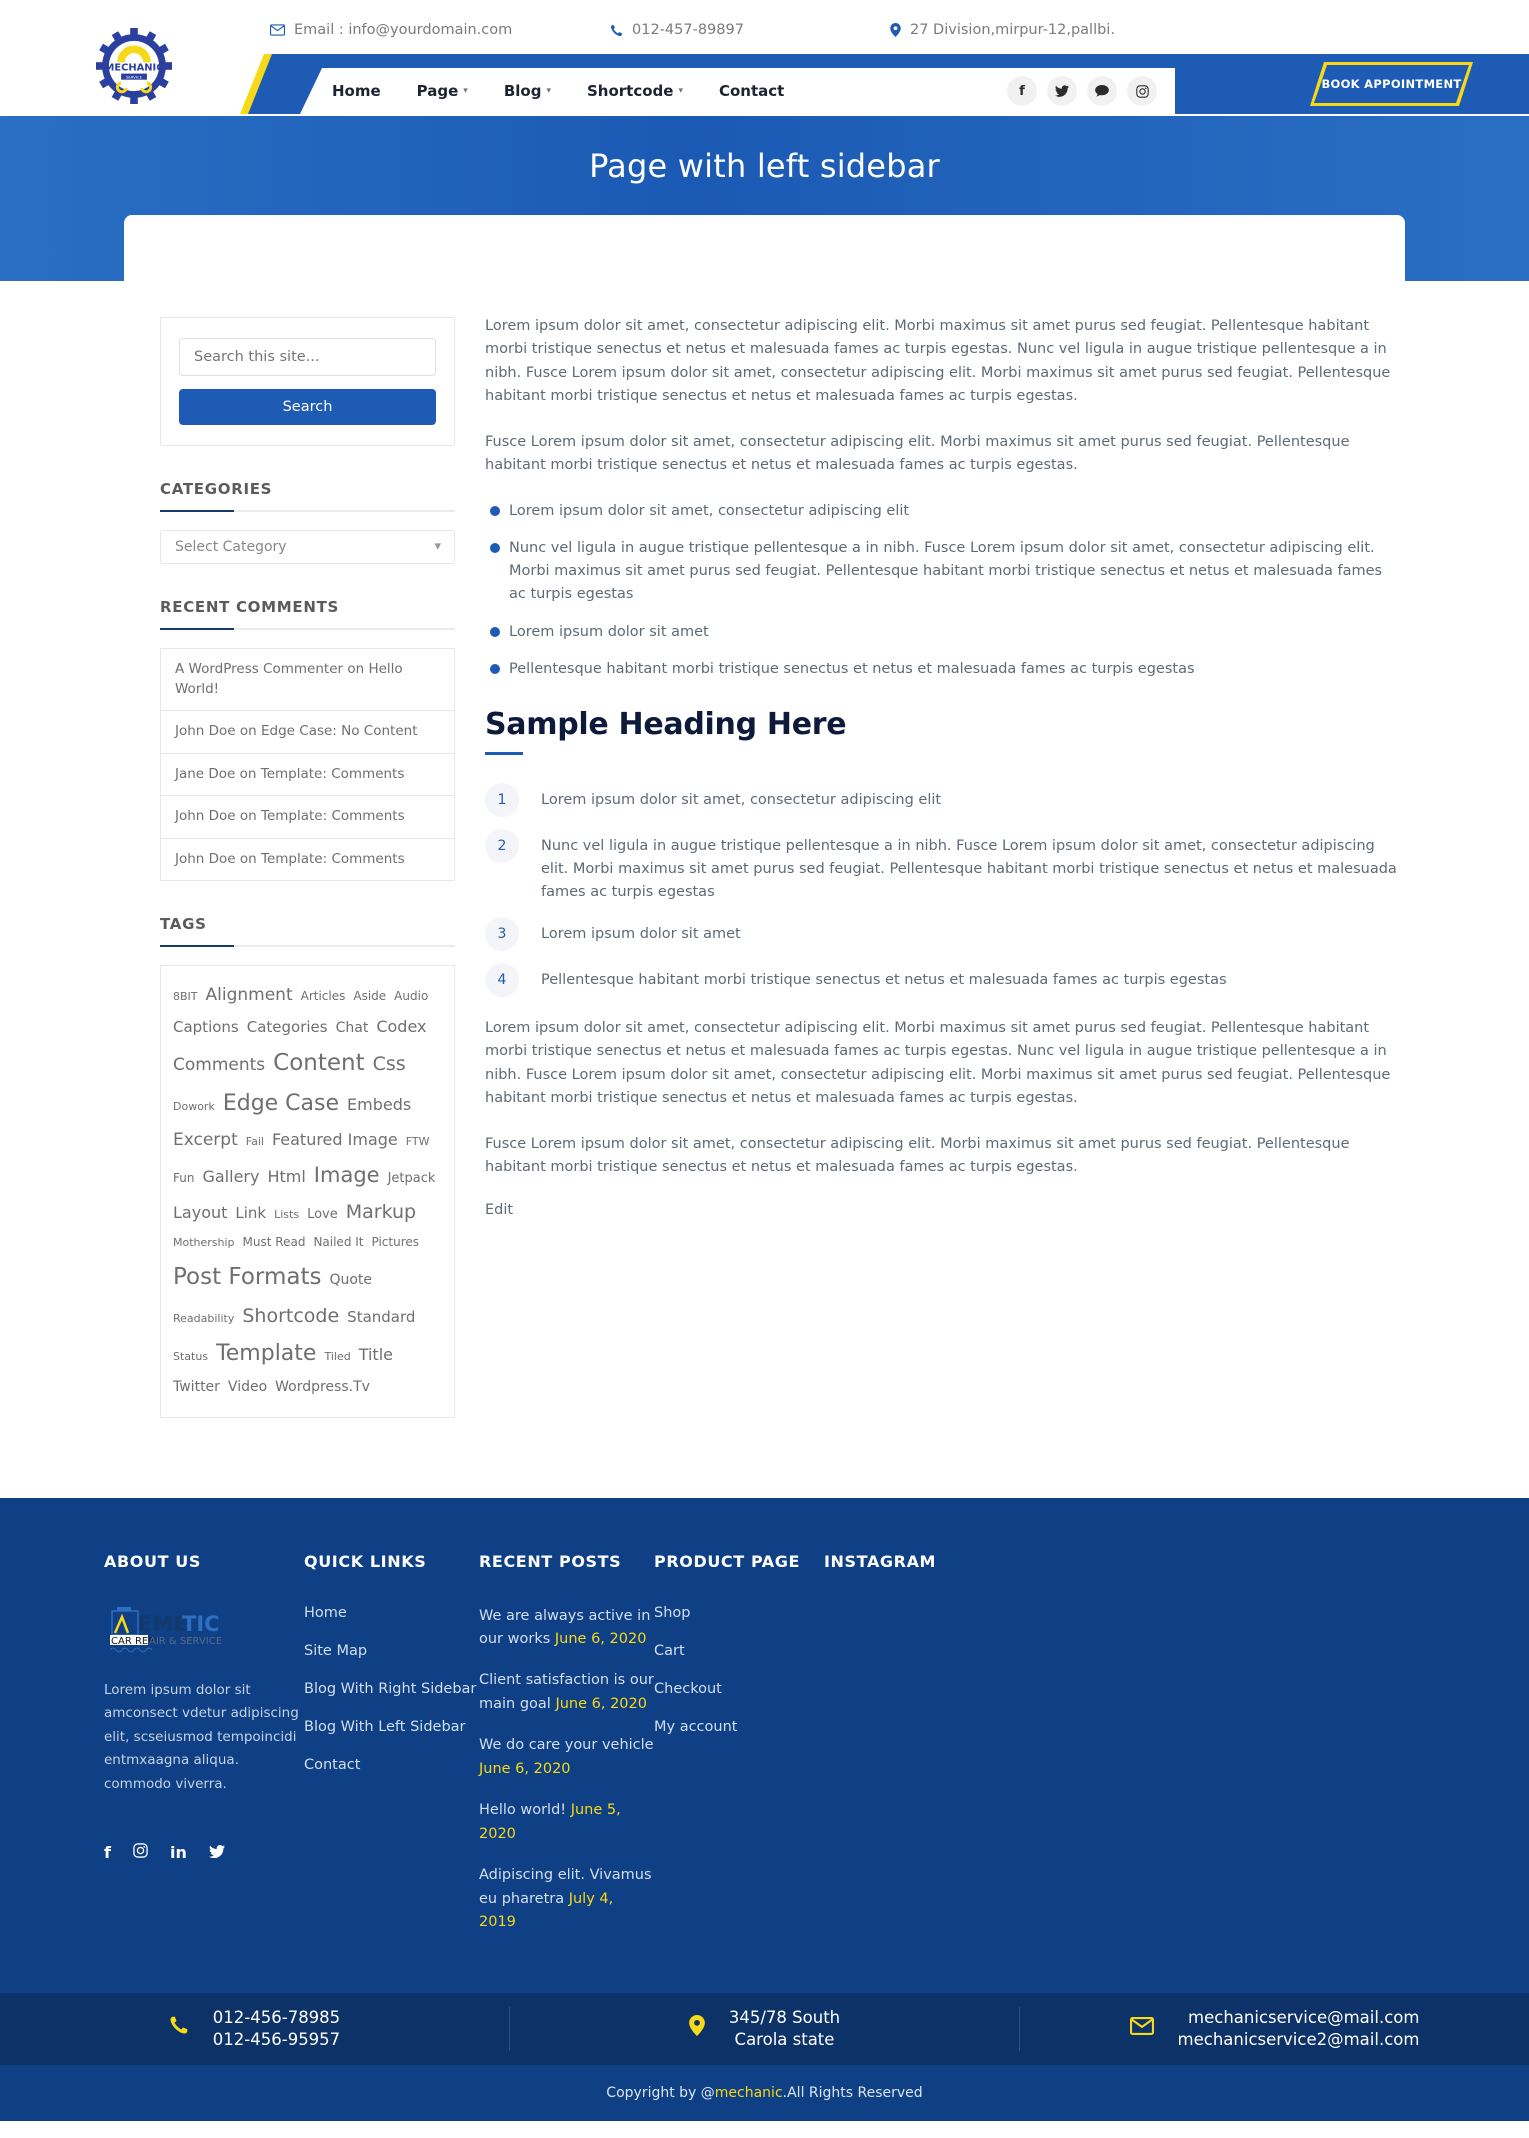 The height and width of the screenshot is (2138, 1529). Describe the element at coordinates (391, 1689) in the screenshot. I see `footer-link-blog-right-sidebar: Blog With Right Sidebar` at that location.